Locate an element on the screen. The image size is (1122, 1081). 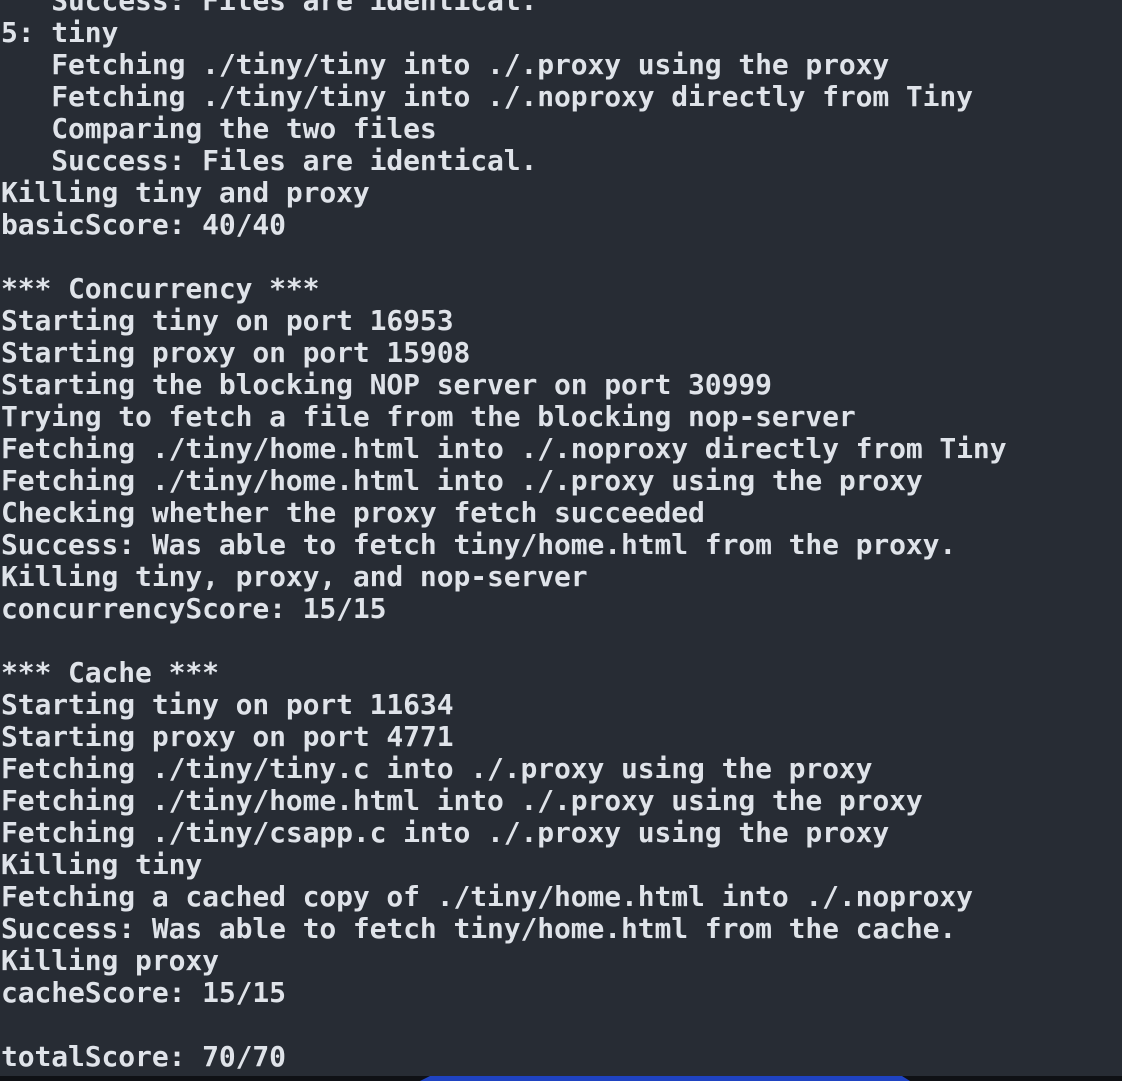
terminal-line: *** Cache *** is located at coordinates (110, 672).